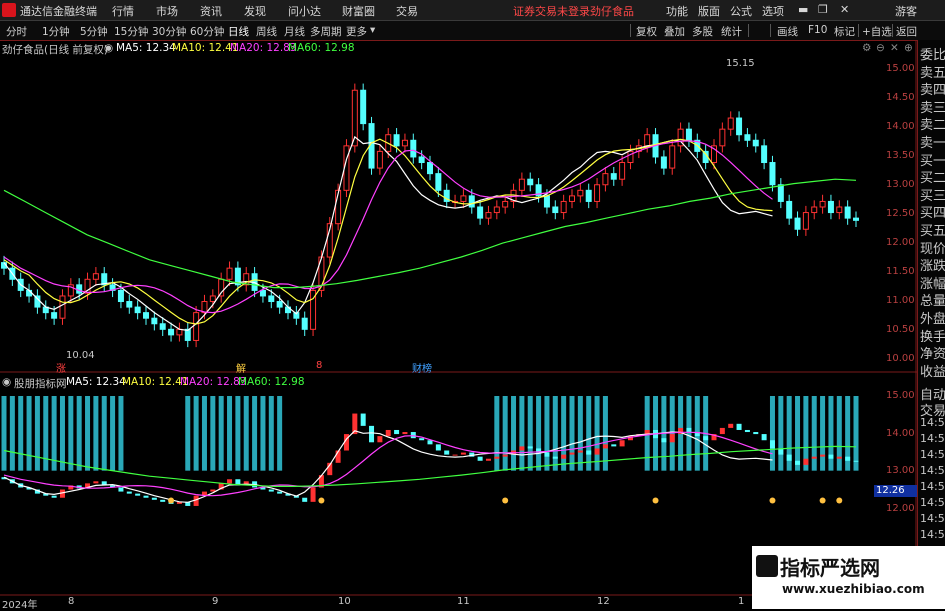  What do you see at coordinates (61, 367) in the screenshot?
I see `event-limit-up: 涨` at bounding box center [61, 367].